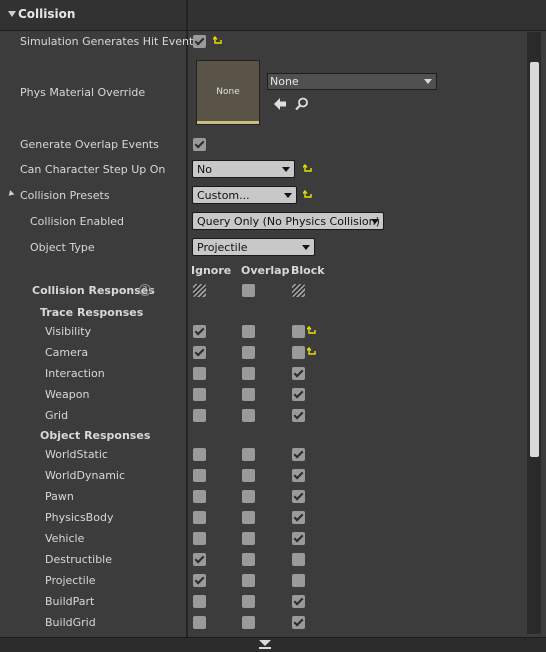 The image size is (546, 652). I want to click on phys-material-combo: None, so click(352, 81).